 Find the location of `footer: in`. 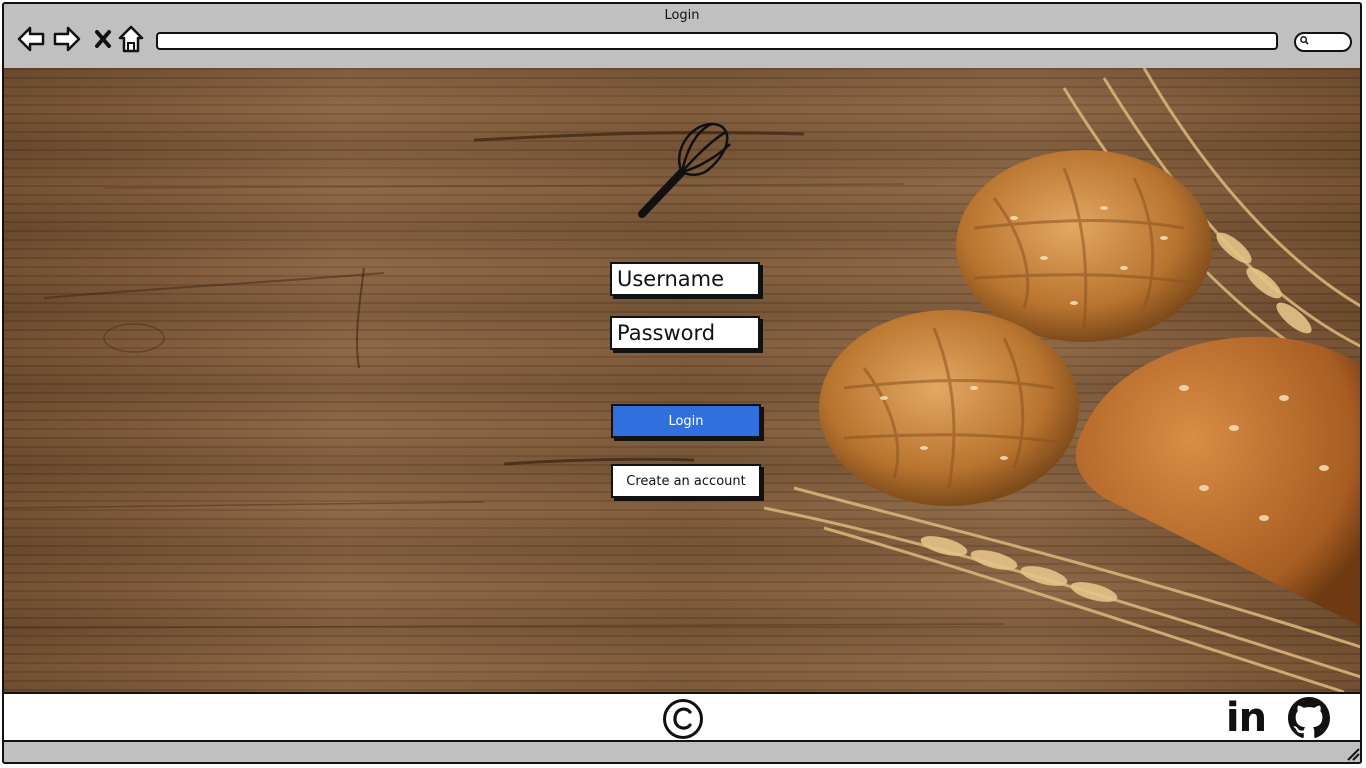

footer: in is located at coordinates (682, 717).